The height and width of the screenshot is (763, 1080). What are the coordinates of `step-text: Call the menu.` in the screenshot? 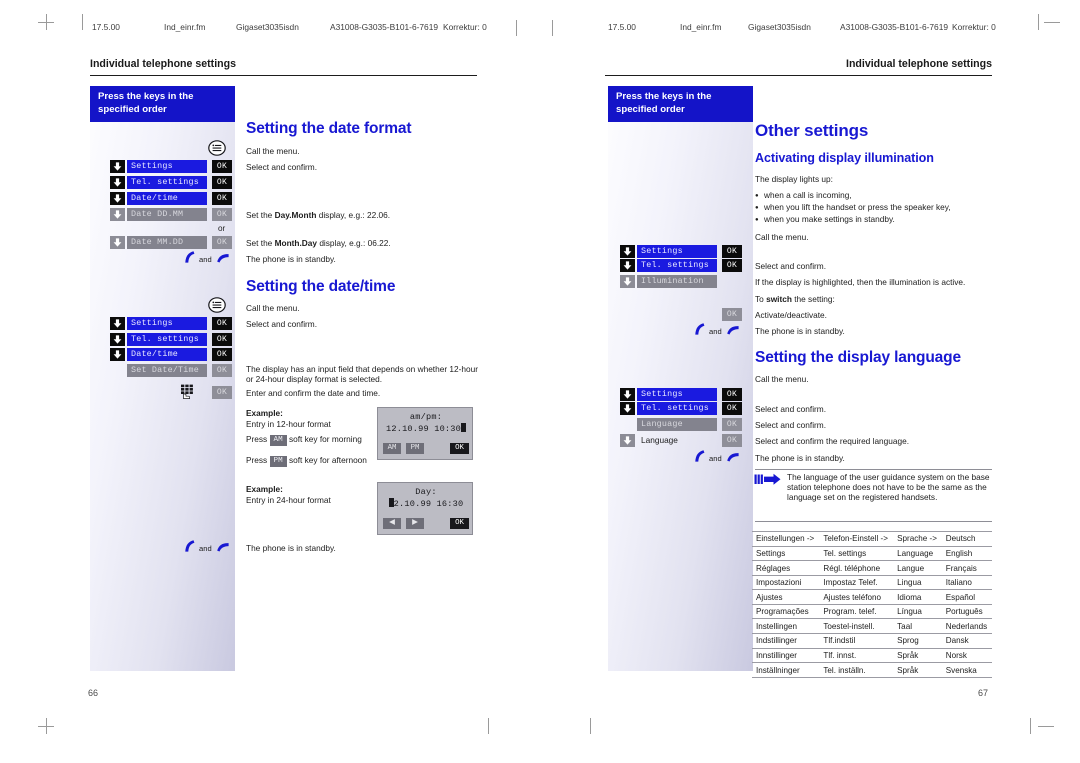 It's located at (782, 237).